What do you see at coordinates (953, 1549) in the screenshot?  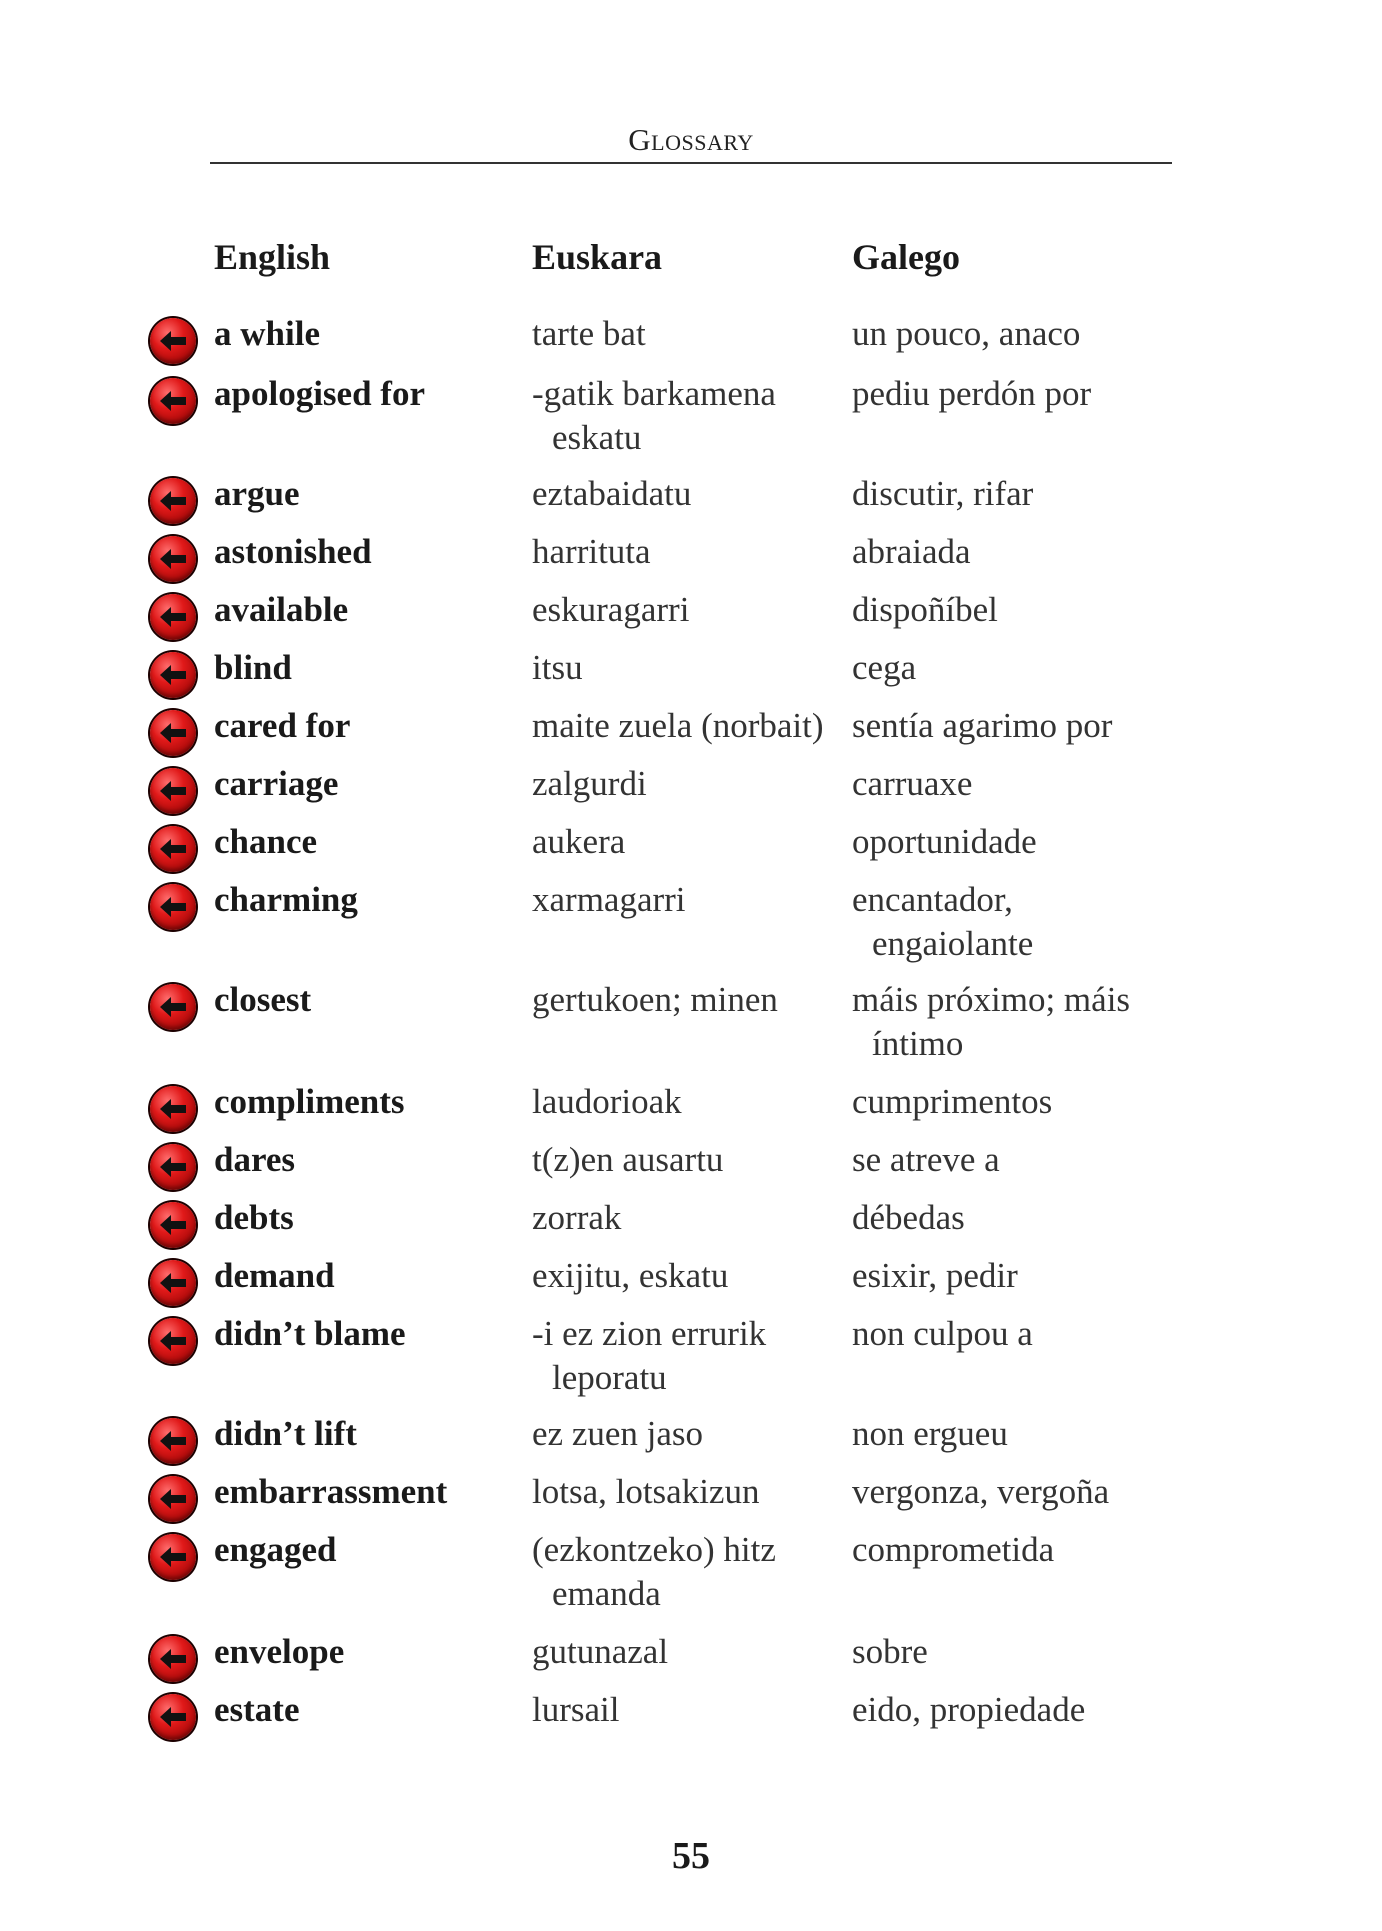 I see `entry-galego: comprometida` at bounding box center [953, 1549].